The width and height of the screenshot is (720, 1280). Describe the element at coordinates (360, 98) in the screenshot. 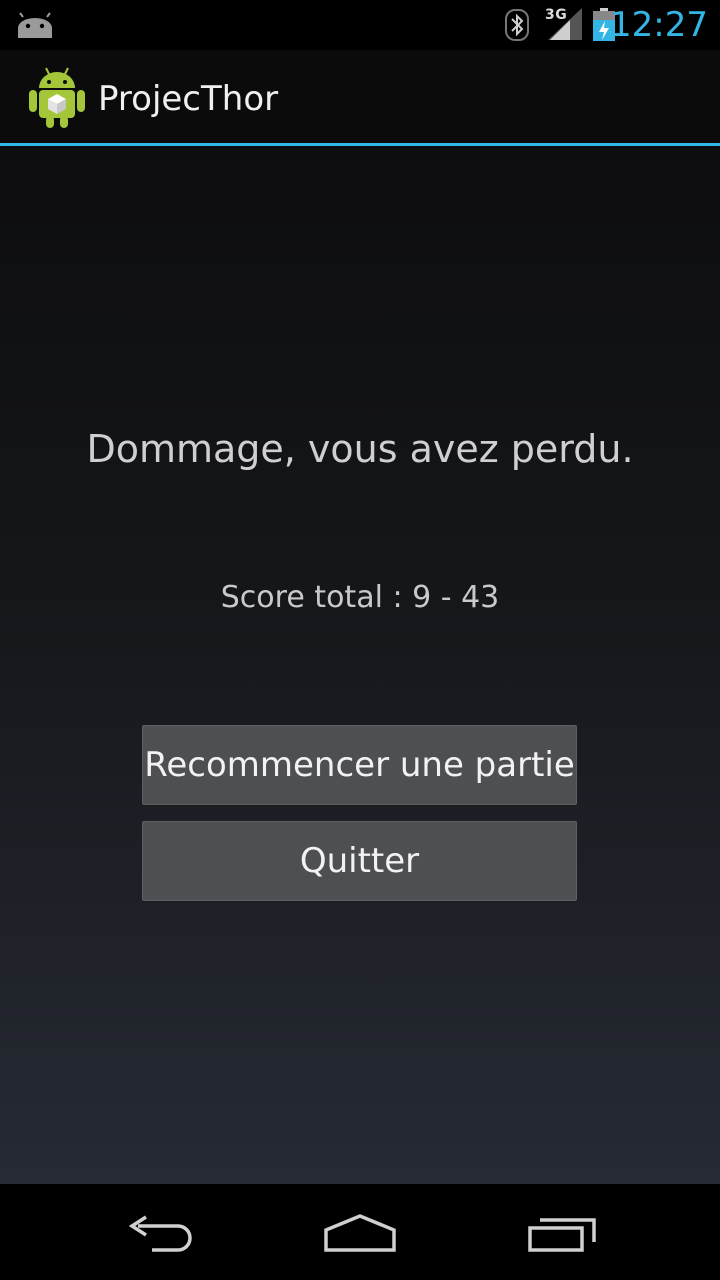

I see `action-bar: ProjecThor` at that location.